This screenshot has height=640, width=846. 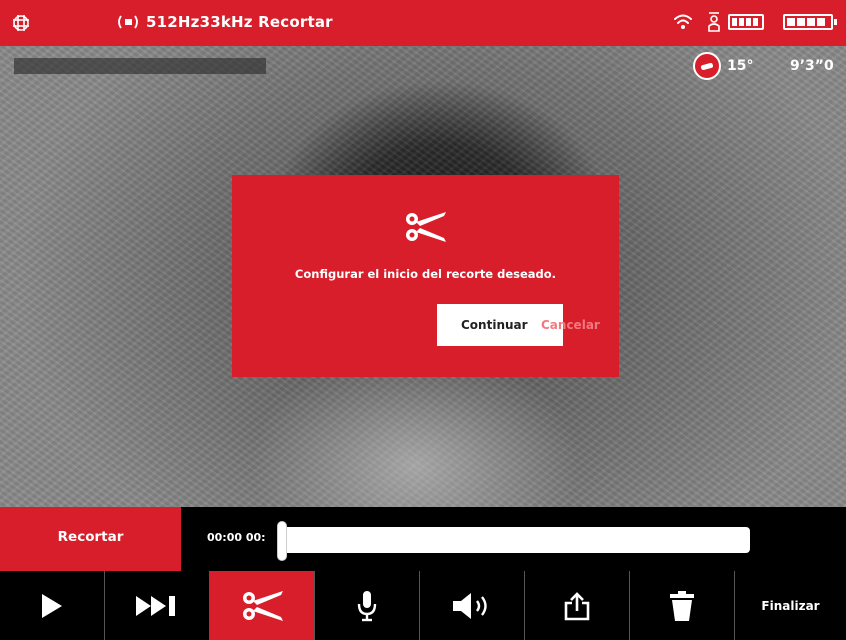 I want to click on play-icon, so click(x=52, y=605).